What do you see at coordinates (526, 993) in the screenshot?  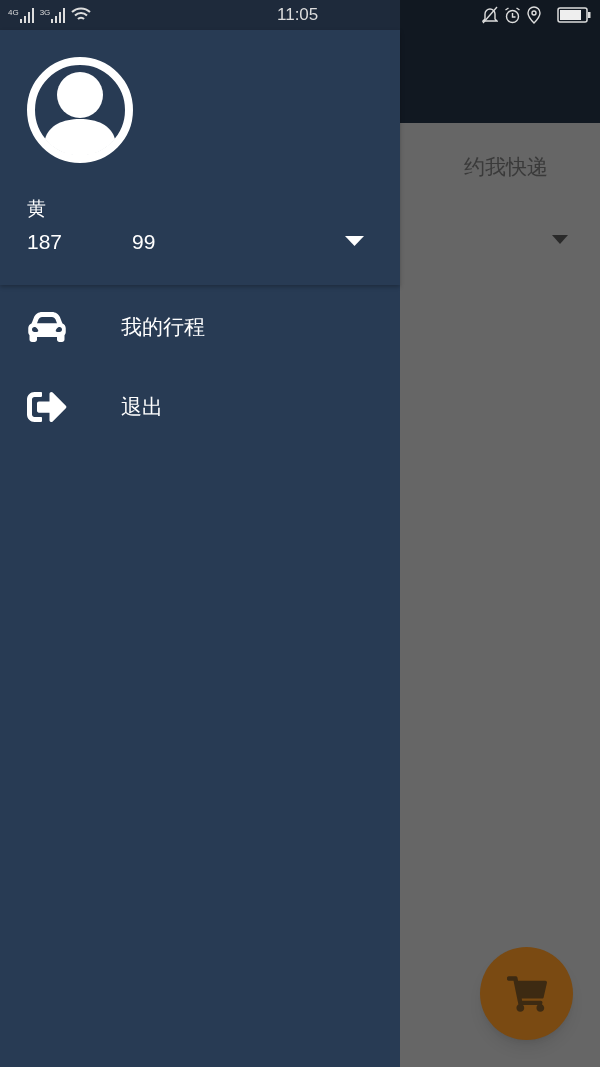 I see `cart-icon` at bounding box center [526, 993].